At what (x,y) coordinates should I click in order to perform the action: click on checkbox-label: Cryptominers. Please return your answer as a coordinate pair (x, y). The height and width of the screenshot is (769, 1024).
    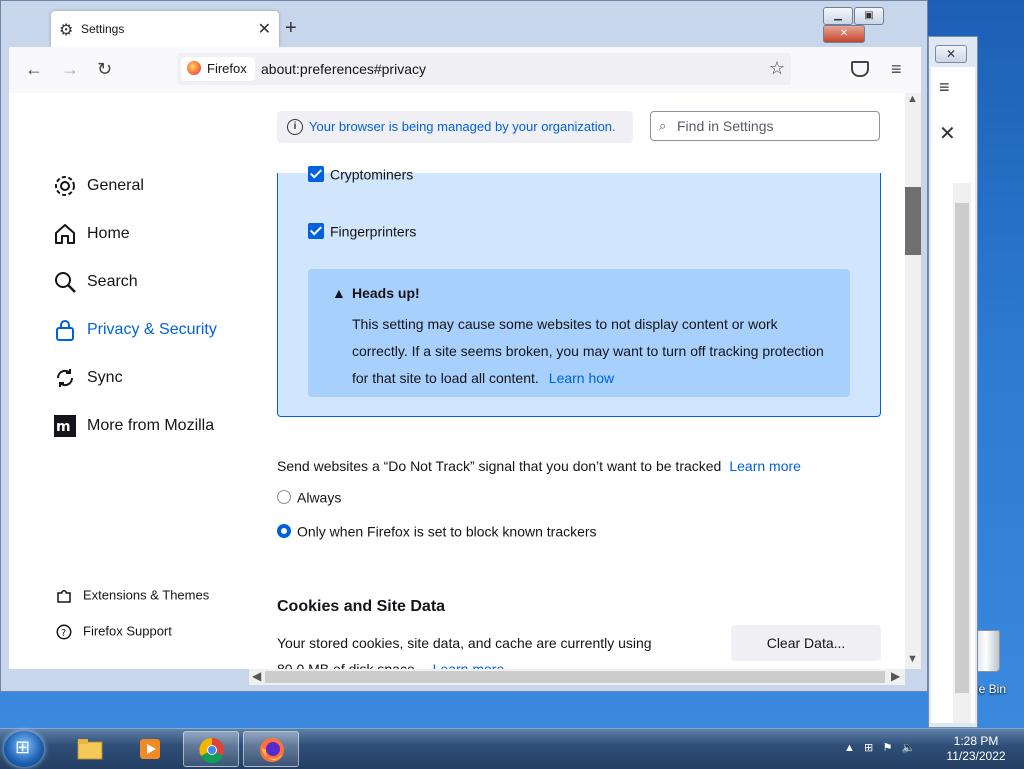
    Looking at the image, I should click on (372, 174).